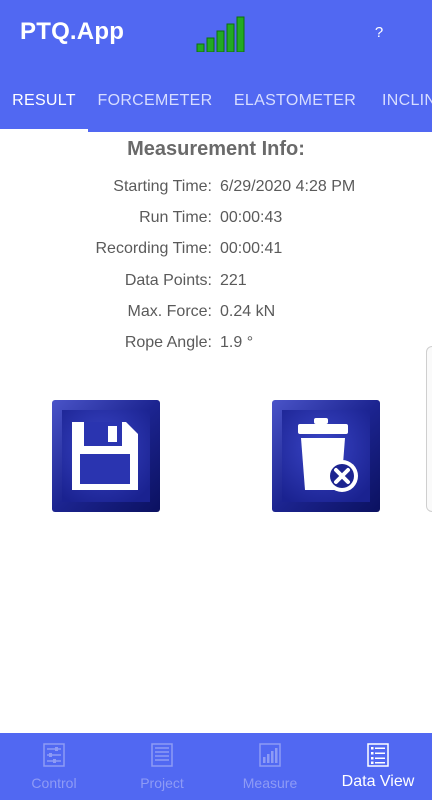  I want to click on info-row-max-force: Max. Force: 0.24 kN, so click(216, 315).